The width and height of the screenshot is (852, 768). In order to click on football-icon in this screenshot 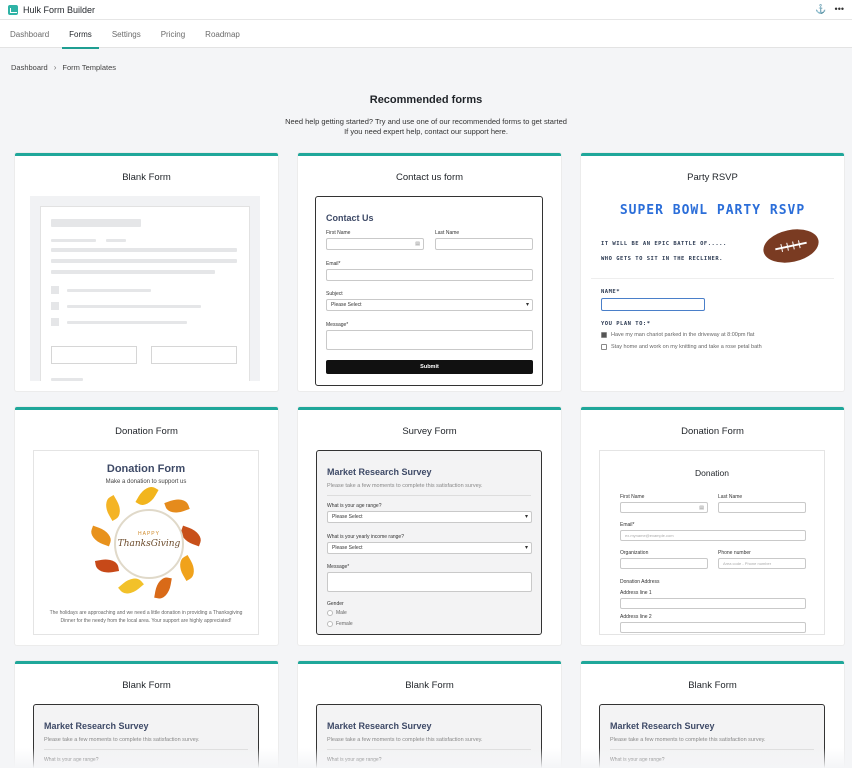, I will do `click(791, 246)`.